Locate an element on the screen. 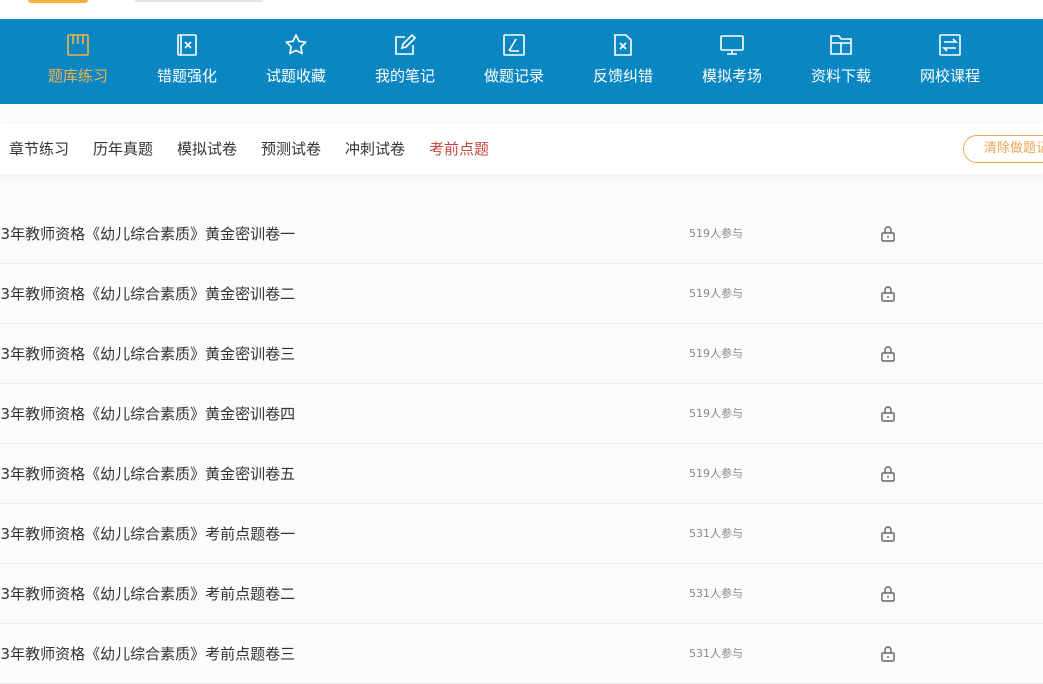 The height and width of the screenshot is (684, 1043). list-item: 23年教师资格《幼儿综合素质》黄金密训卷四 519人参与 is located at coordinates (521, 414).